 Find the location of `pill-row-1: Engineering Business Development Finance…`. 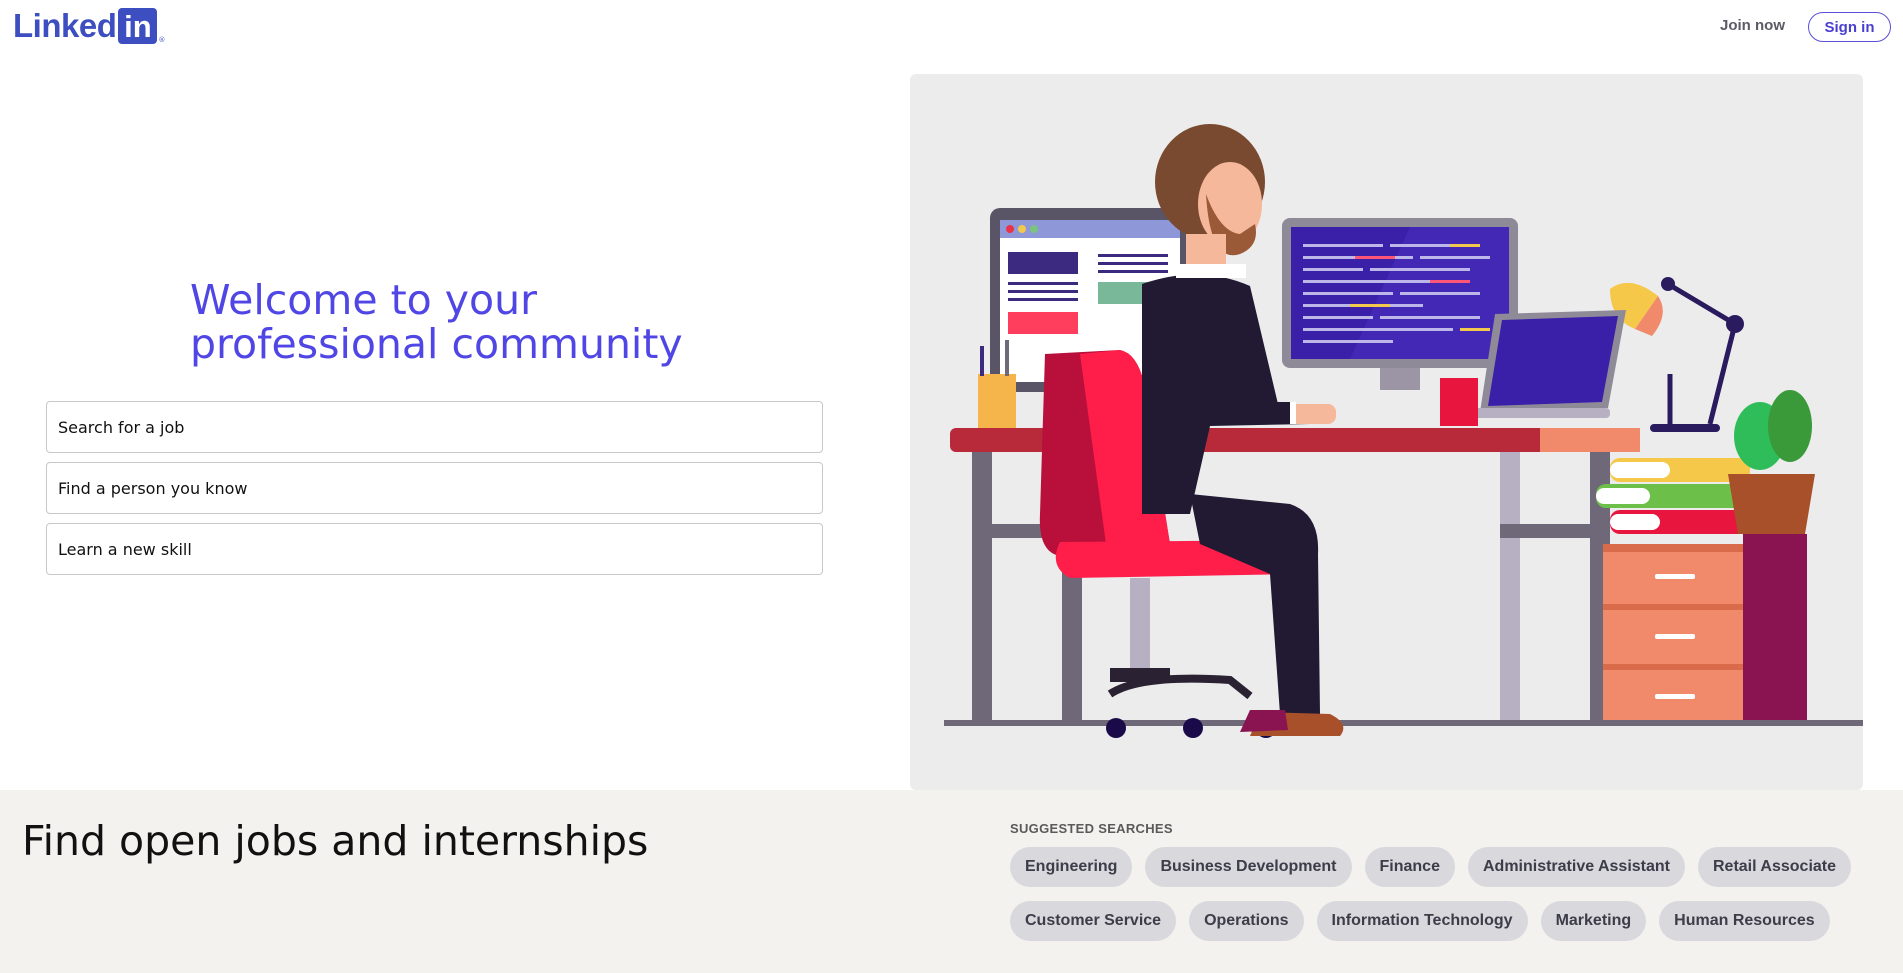

pill-row-1: Engineering Business Development Finance… is located at coordinates (1450, 867).